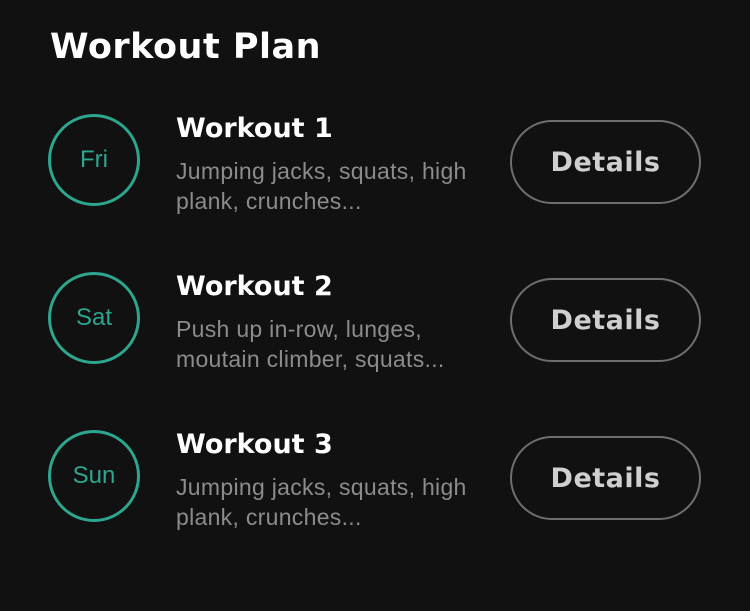  I want to click on day-badge: Sun, so click(94, 476).